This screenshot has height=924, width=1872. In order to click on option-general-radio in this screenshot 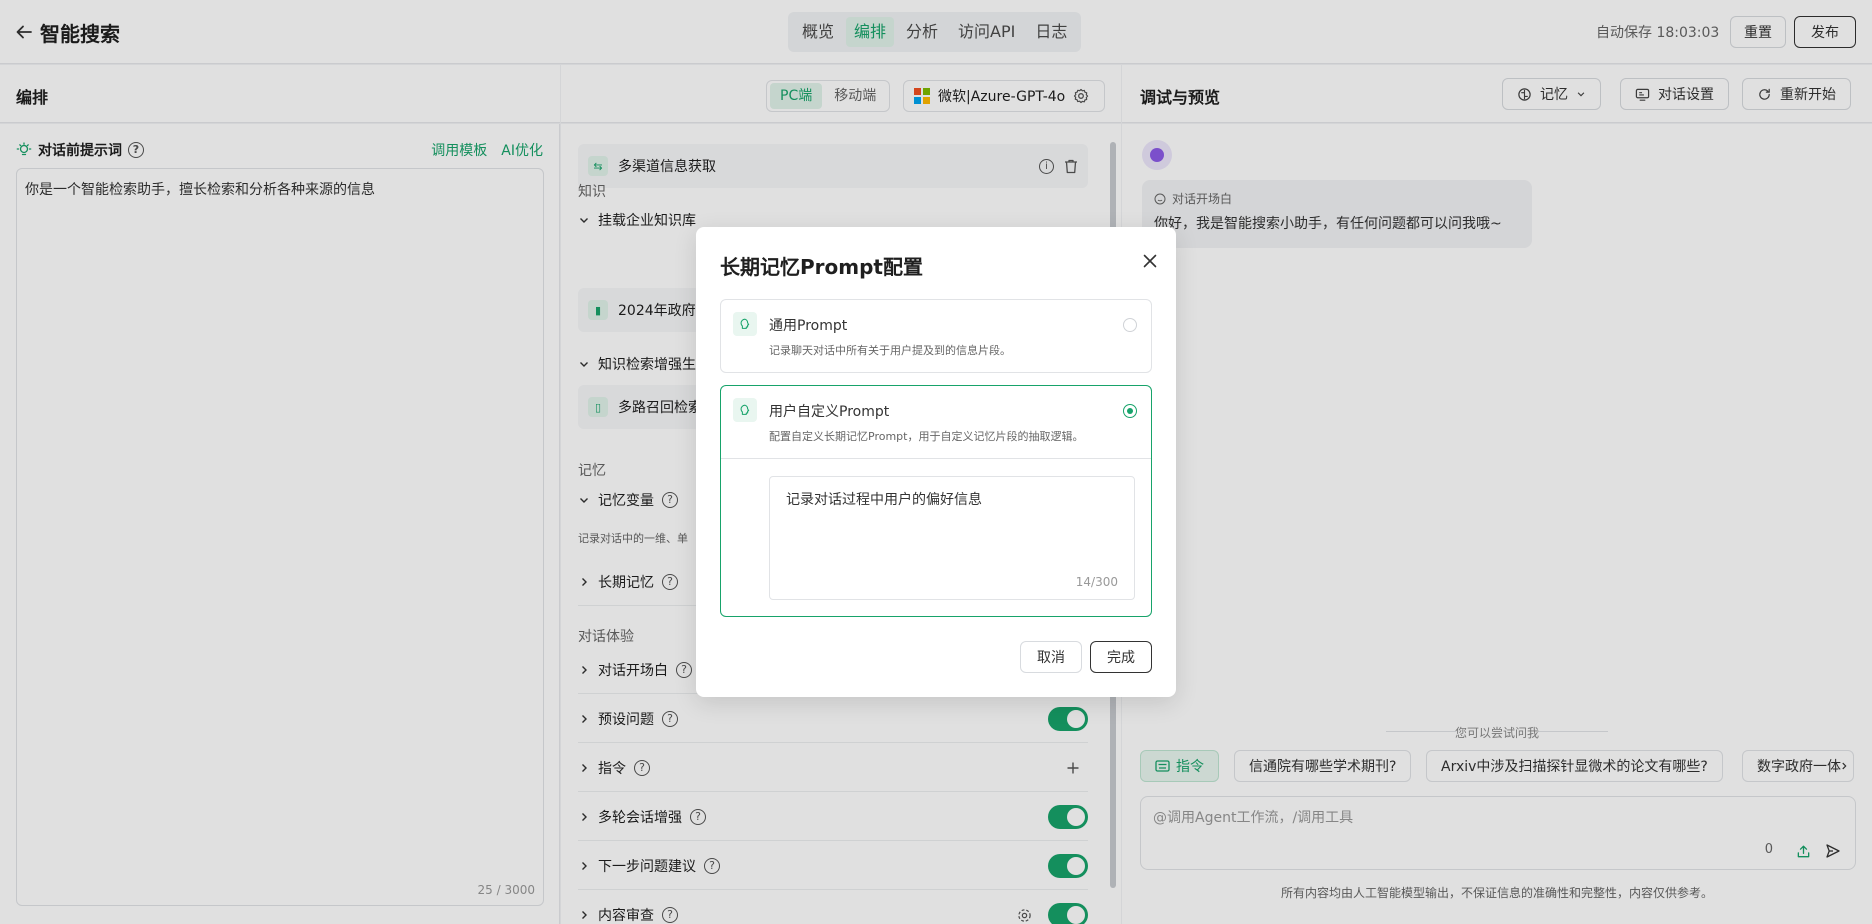, I will do `click(1130, 325)`.